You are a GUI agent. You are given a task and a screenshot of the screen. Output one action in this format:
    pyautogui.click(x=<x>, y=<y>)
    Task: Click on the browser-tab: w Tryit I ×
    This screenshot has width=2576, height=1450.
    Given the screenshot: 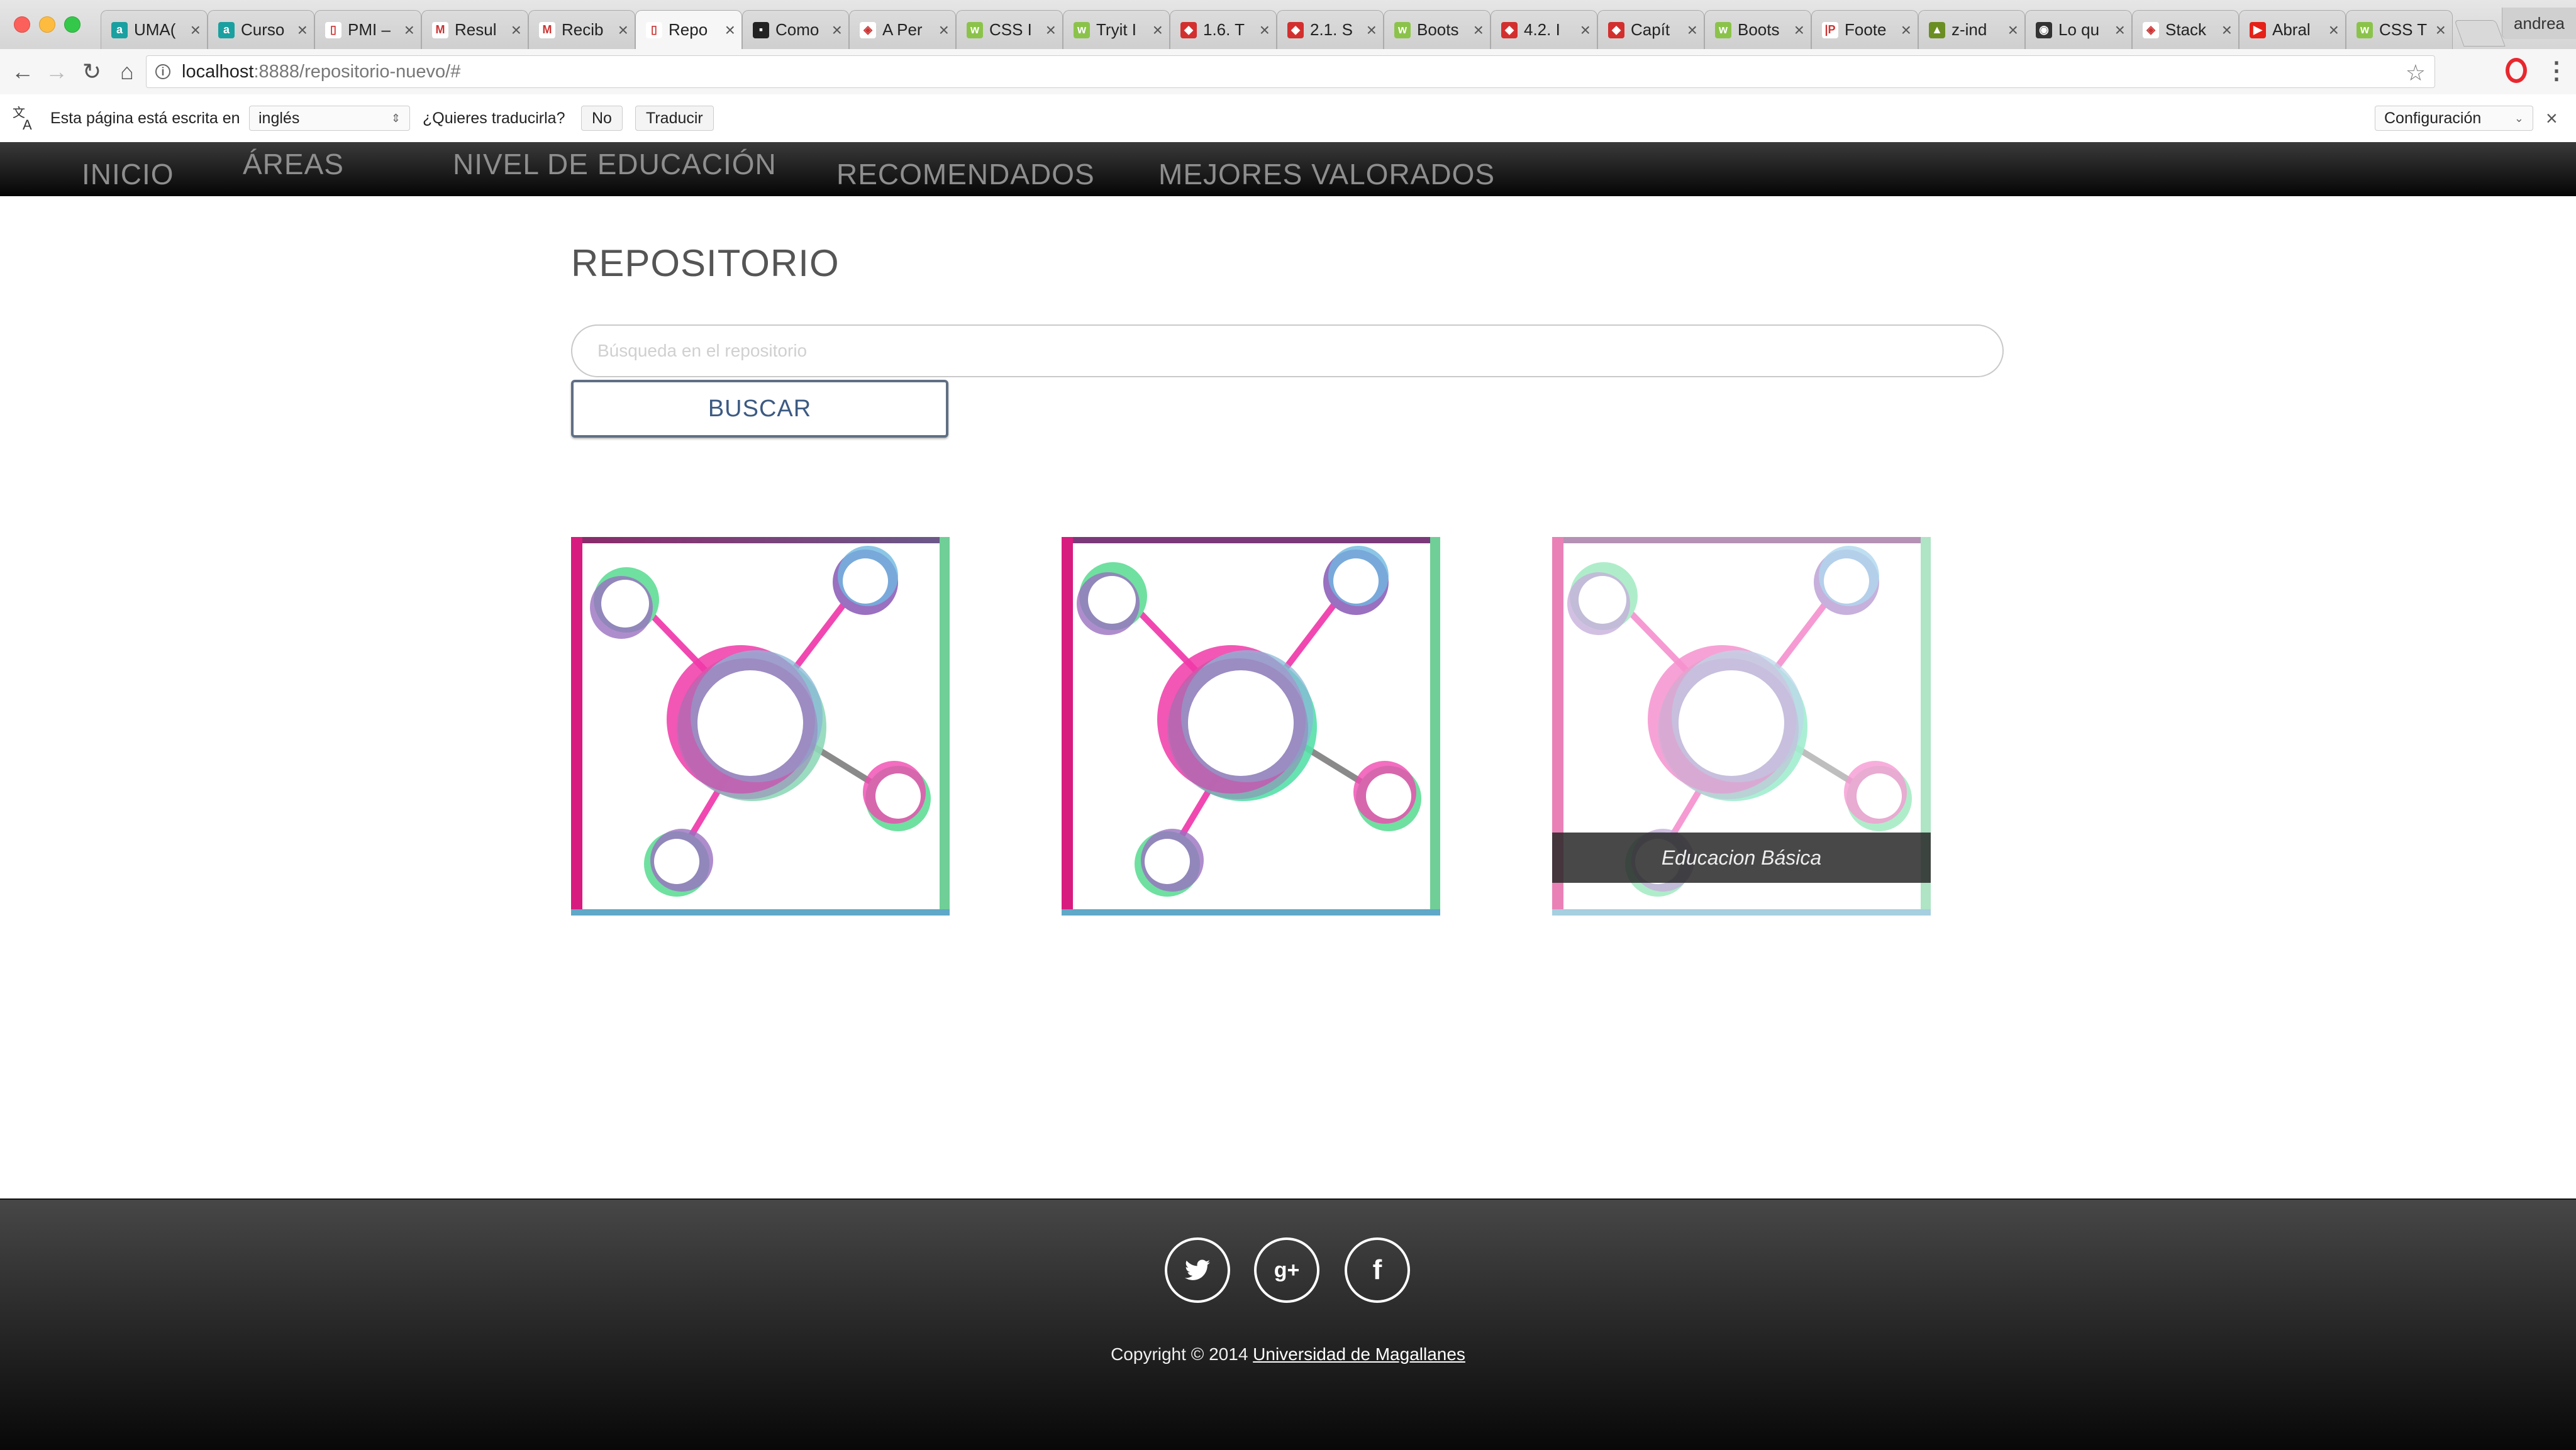 What is the action you would take?
    pyautogui.click(x=1116, y=29)
    